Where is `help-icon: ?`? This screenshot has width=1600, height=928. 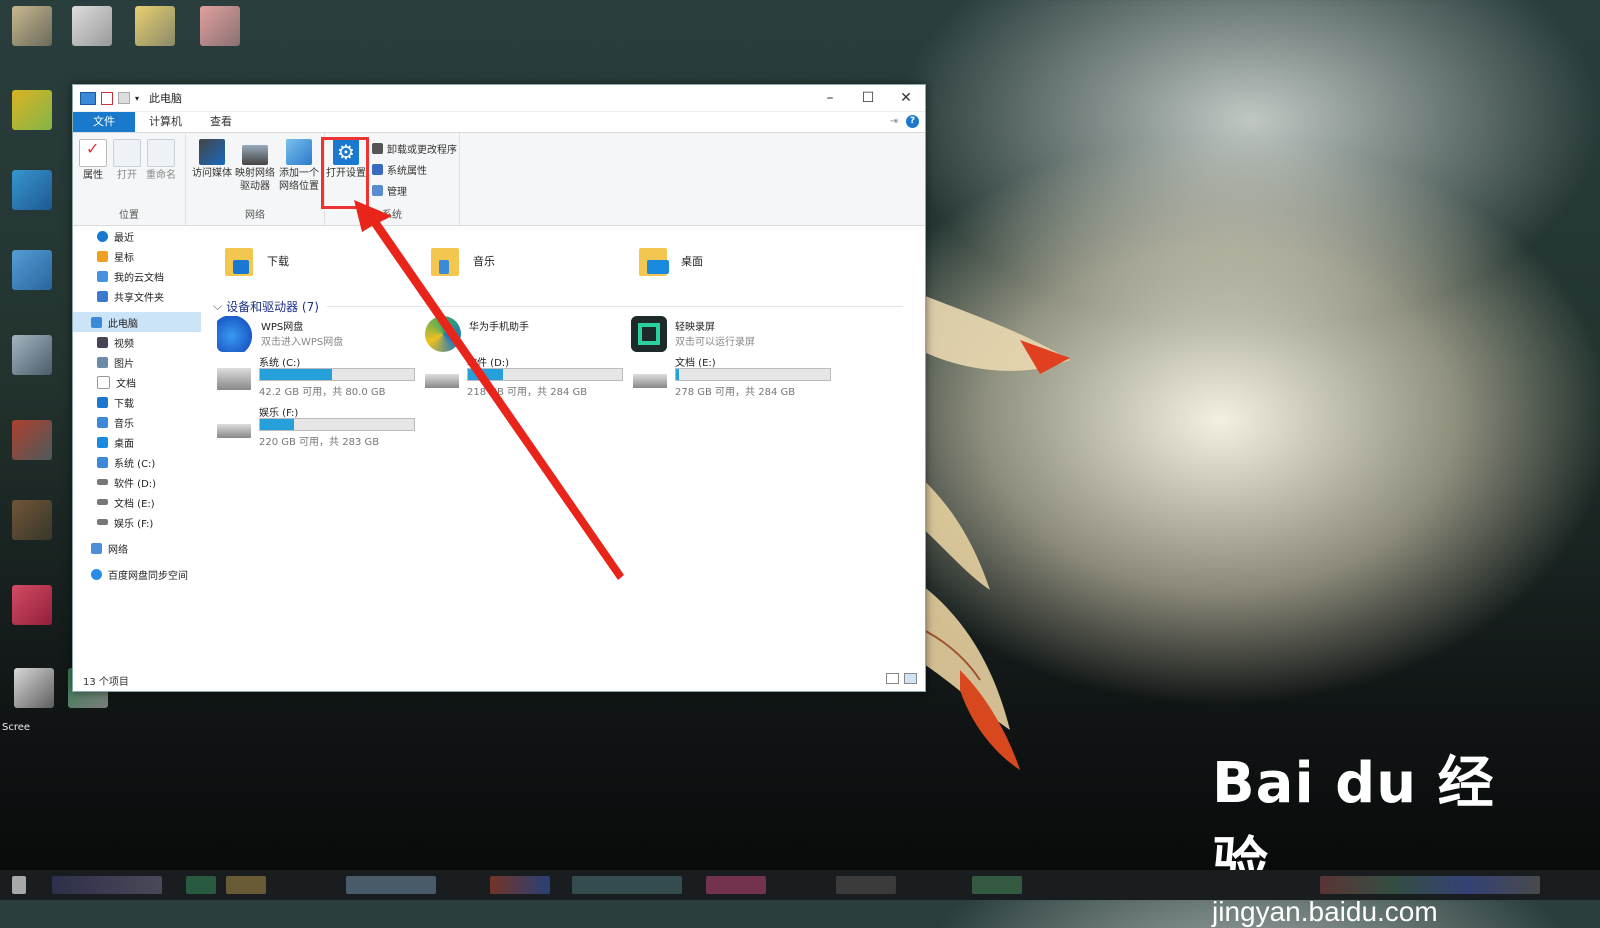
help-icon: ? is located at coordinates (912, 121).